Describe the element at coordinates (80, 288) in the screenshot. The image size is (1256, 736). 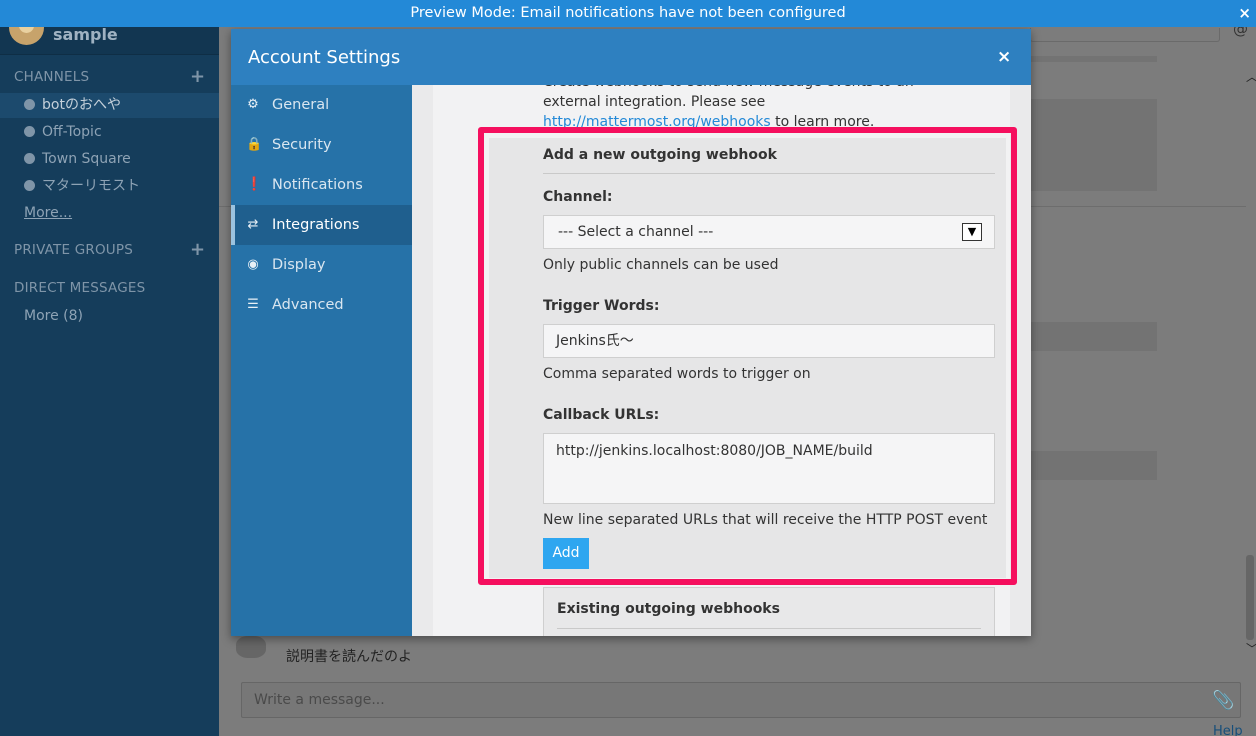
I see `direct-messages-title: DIRECT MESSAGES` at that location.